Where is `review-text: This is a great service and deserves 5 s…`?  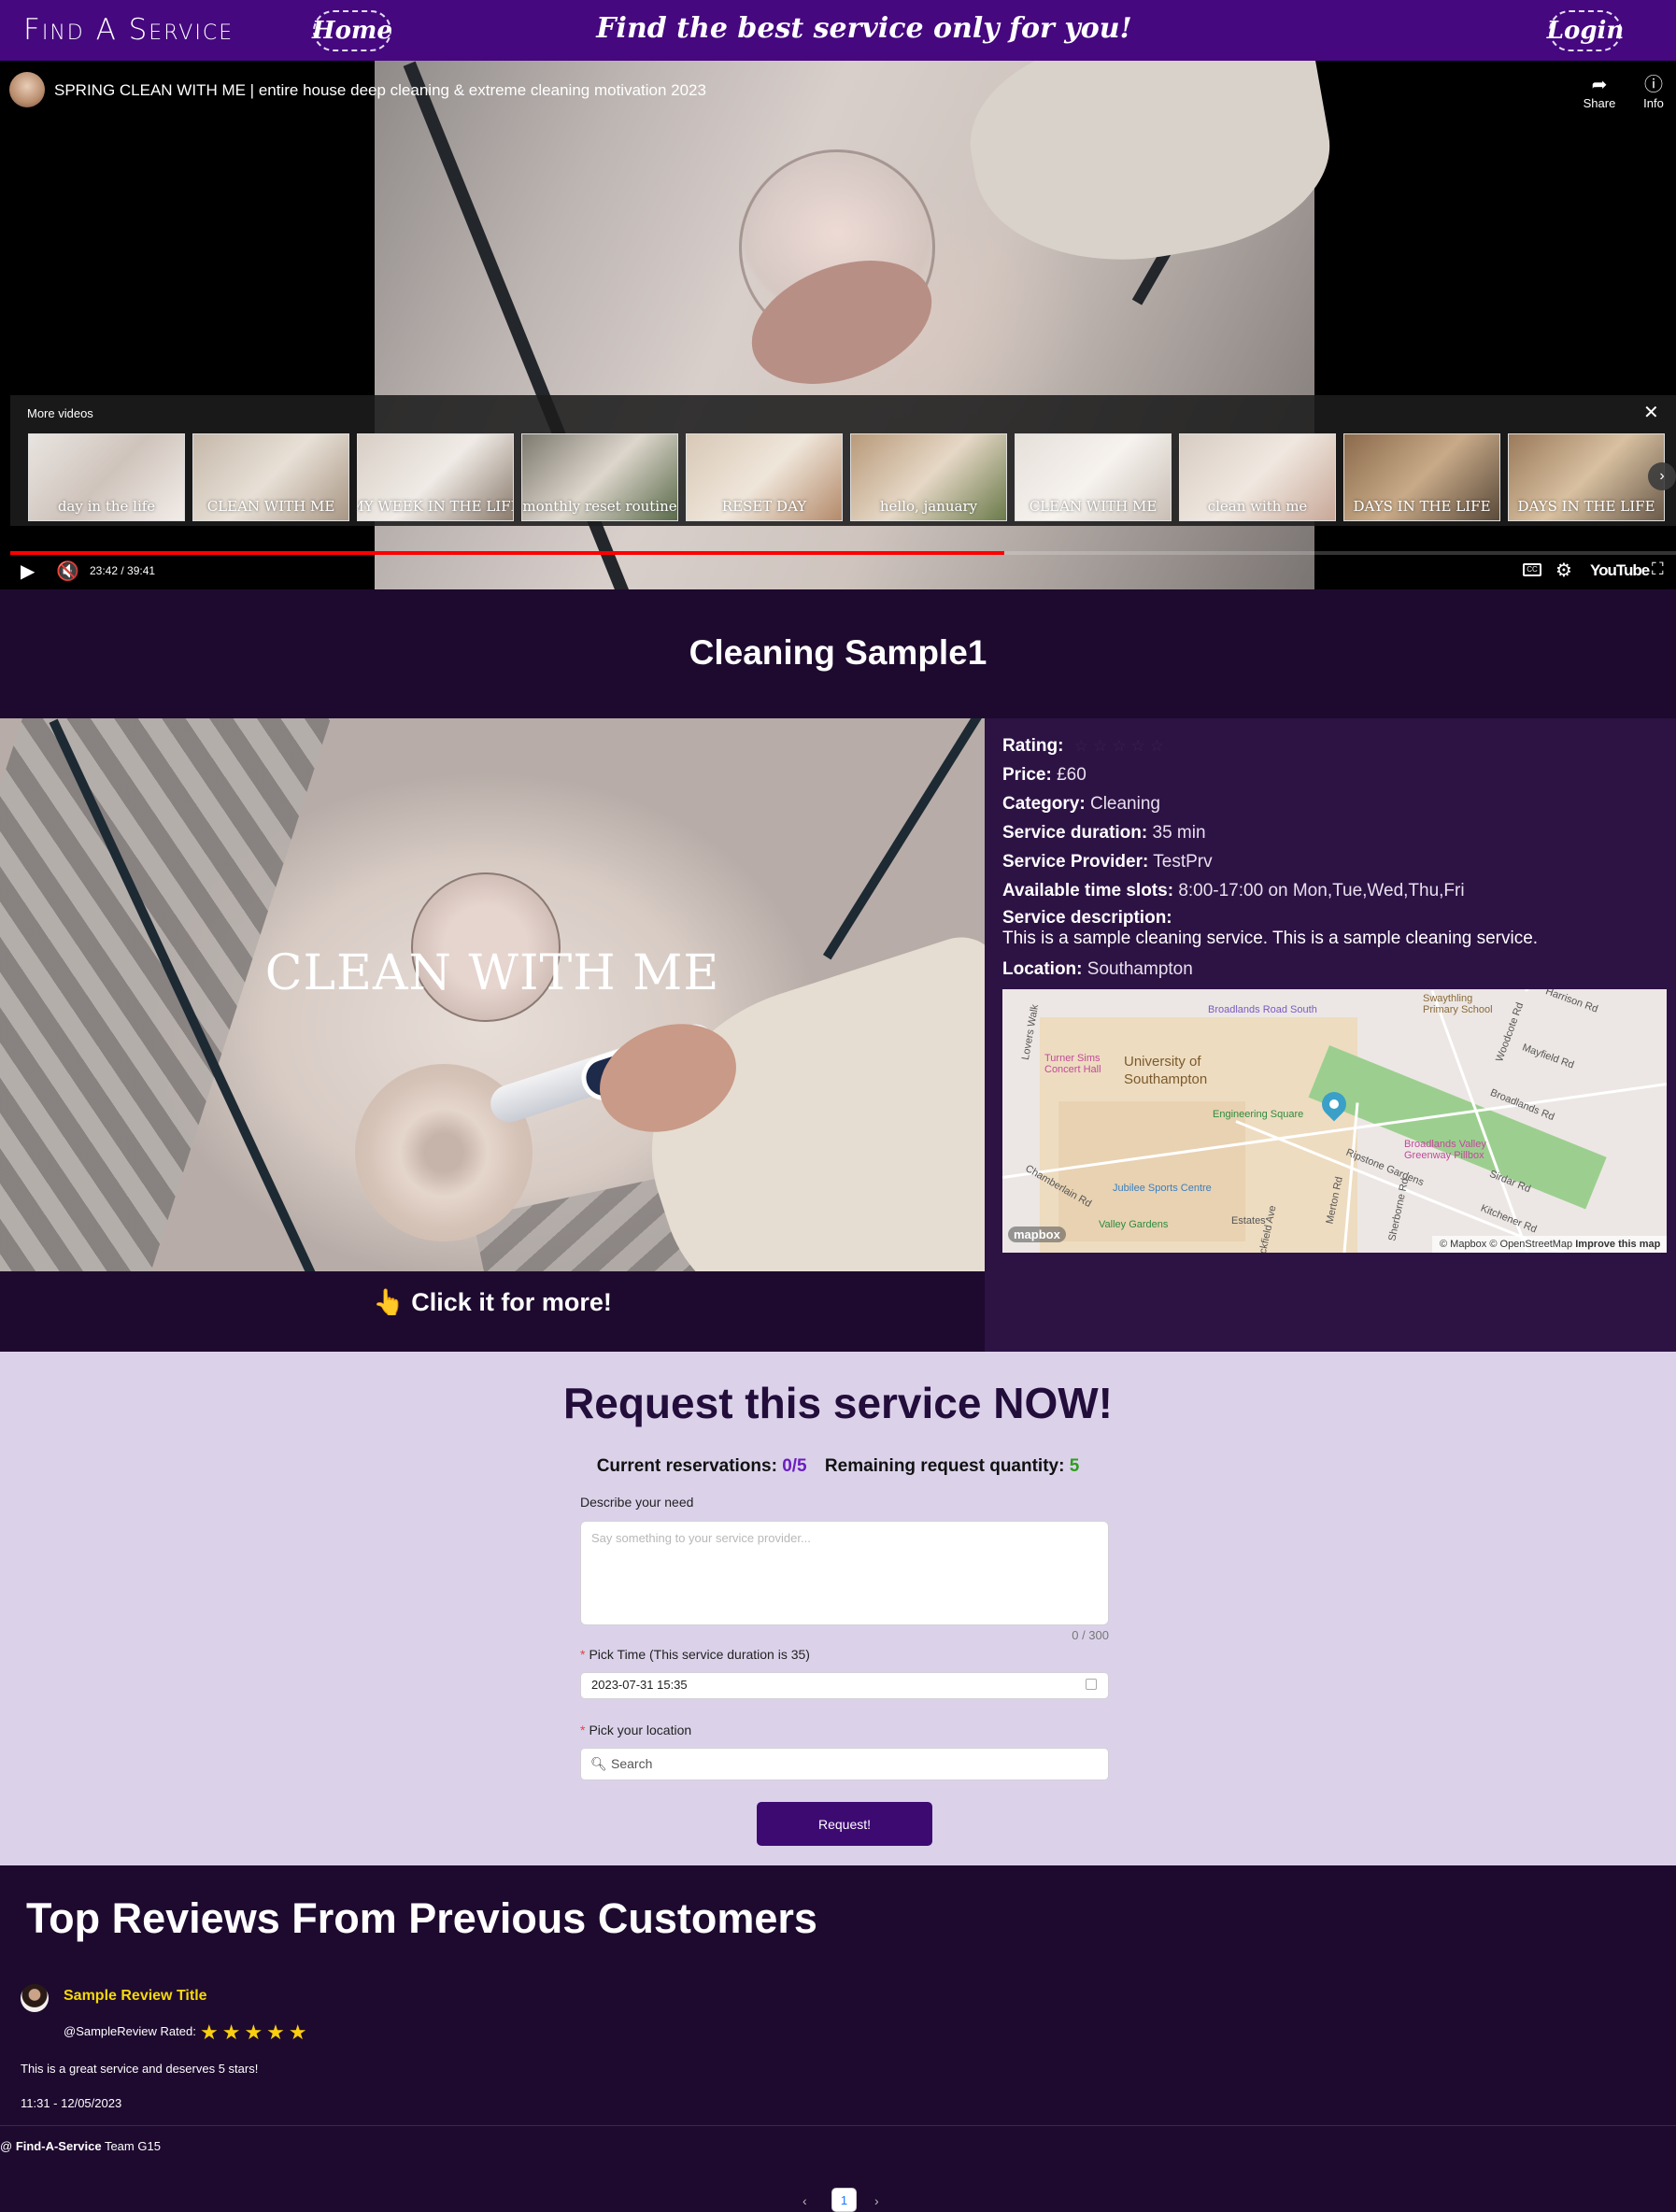
review-text: This is a great service and deserves 5 s… is located at coordinates (140, 2069).